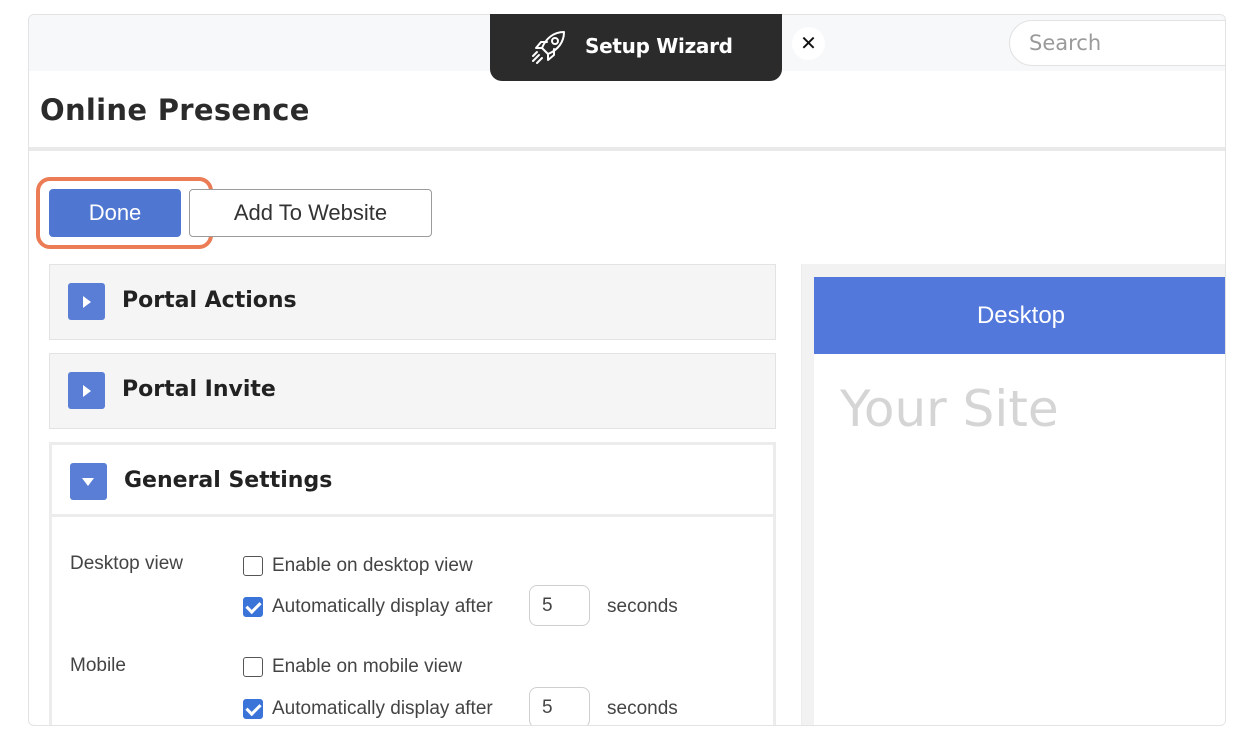 This screenshot has height=746, width=1256. What do you see at coordinates (98, 665) in the screenshot?
I see `mobile-label: Mobile` at bounding box center [98, 665].